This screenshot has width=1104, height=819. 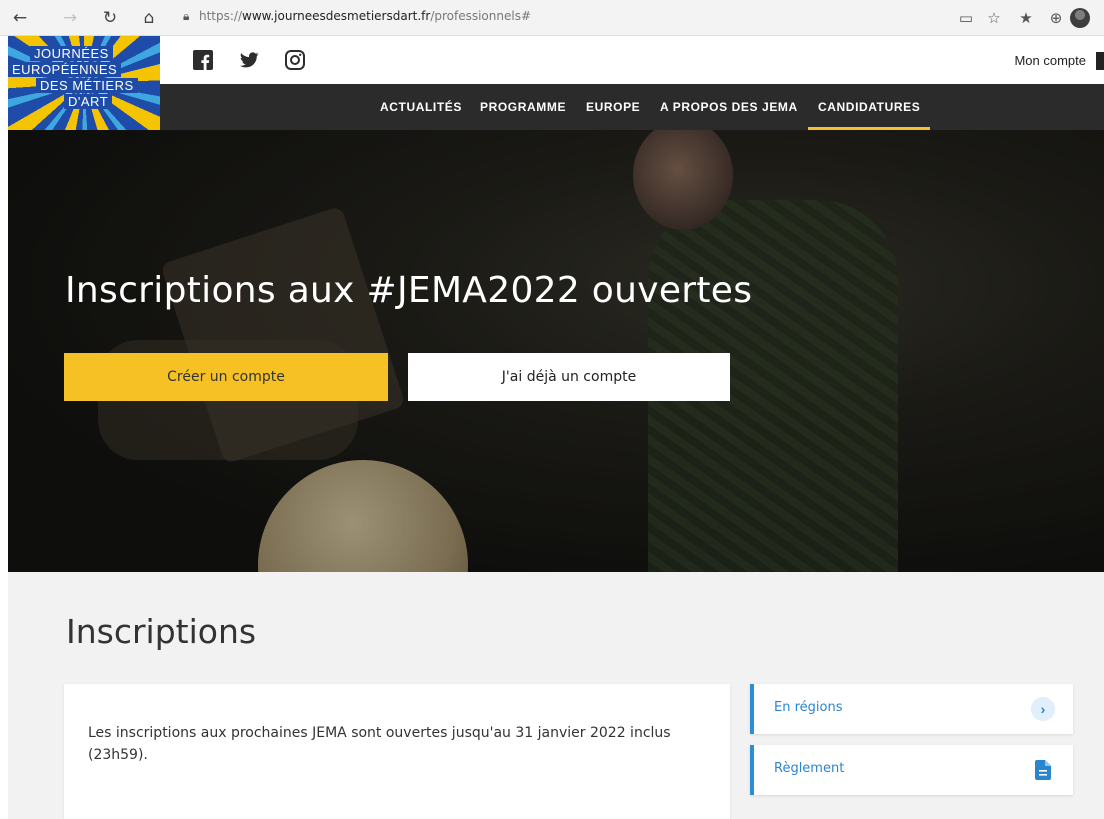 I want to click on chevron-right-icon: ›, so click(x=1043, y=709).